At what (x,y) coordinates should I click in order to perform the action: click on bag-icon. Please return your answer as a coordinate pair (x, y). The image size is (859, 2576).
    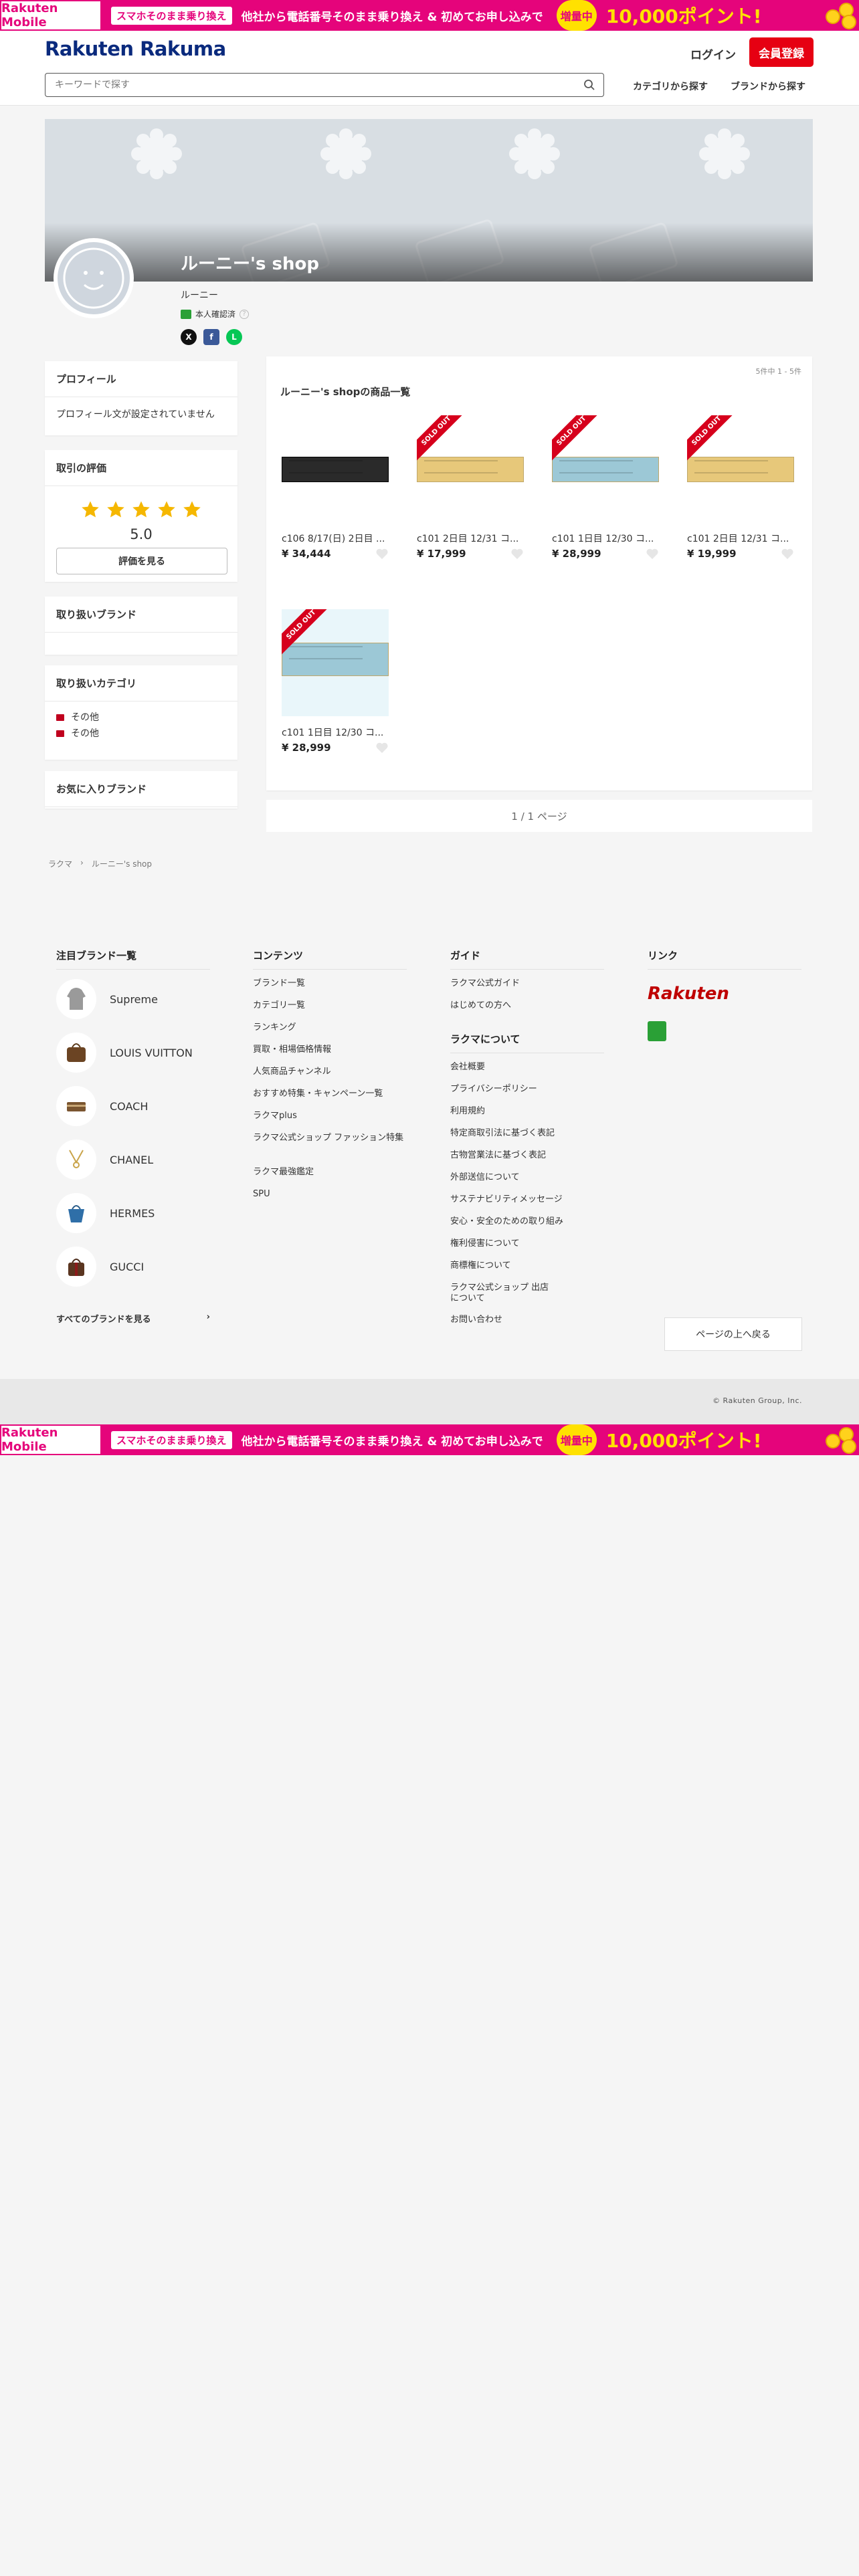
    Looking at the image, I should click on (76, 1053).